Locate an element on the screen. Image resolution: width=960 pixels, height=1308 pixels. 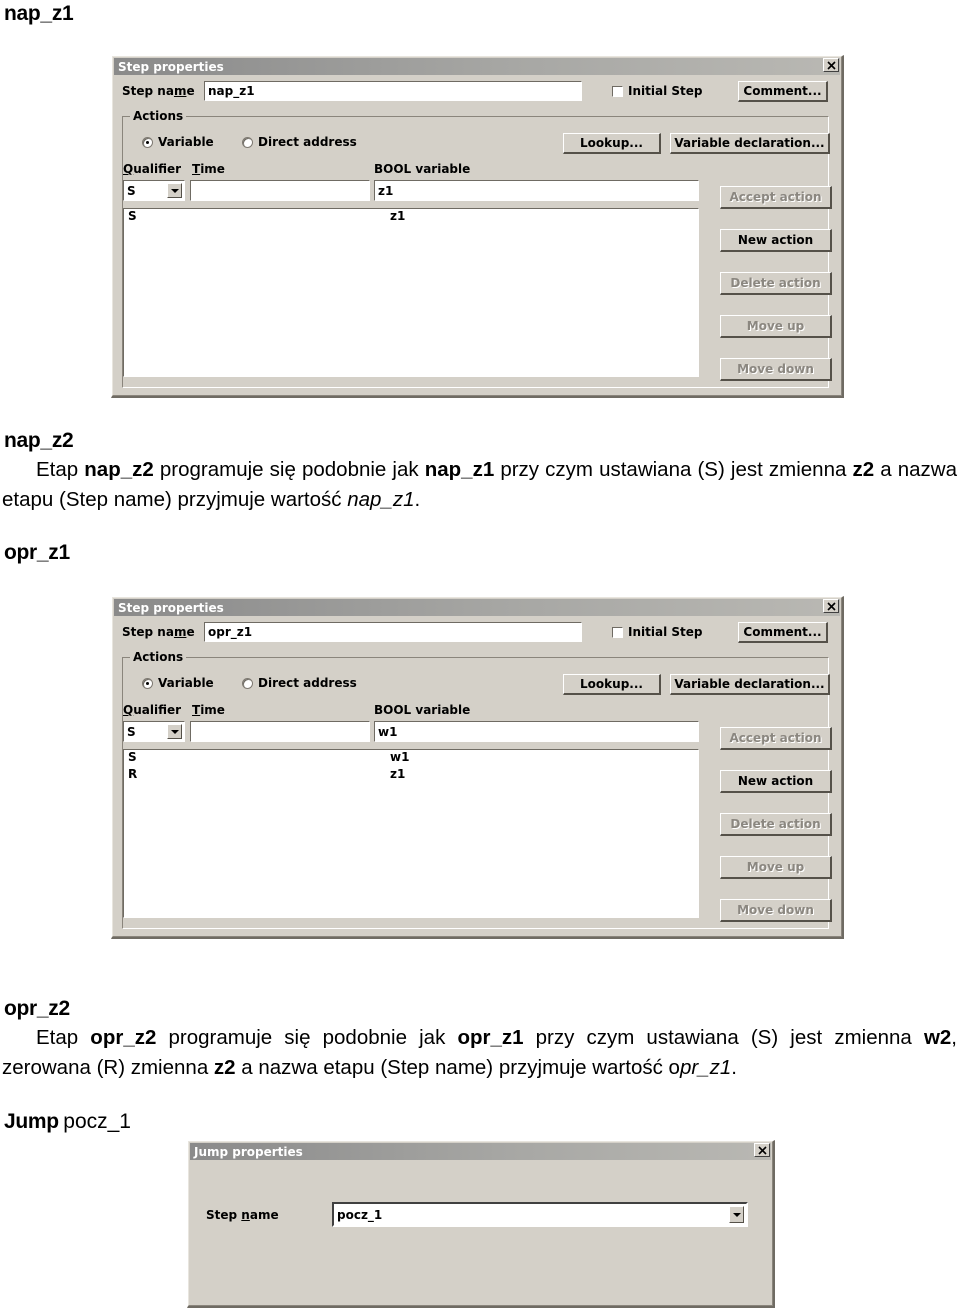
action-list-row: Sz1 is located at coordinates (411, 217).